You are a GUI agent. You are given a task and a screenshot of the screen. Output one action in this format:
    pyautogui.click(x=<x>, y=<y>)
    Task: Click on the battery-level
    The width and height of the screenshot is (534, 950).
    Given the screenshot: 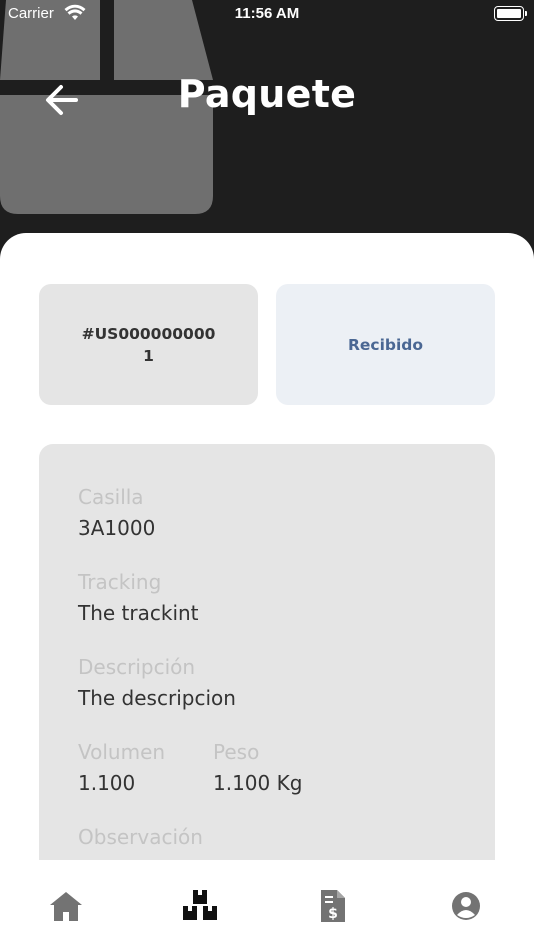 What is the action you would take?
    pyautogui.click(x=509, y=13)
    